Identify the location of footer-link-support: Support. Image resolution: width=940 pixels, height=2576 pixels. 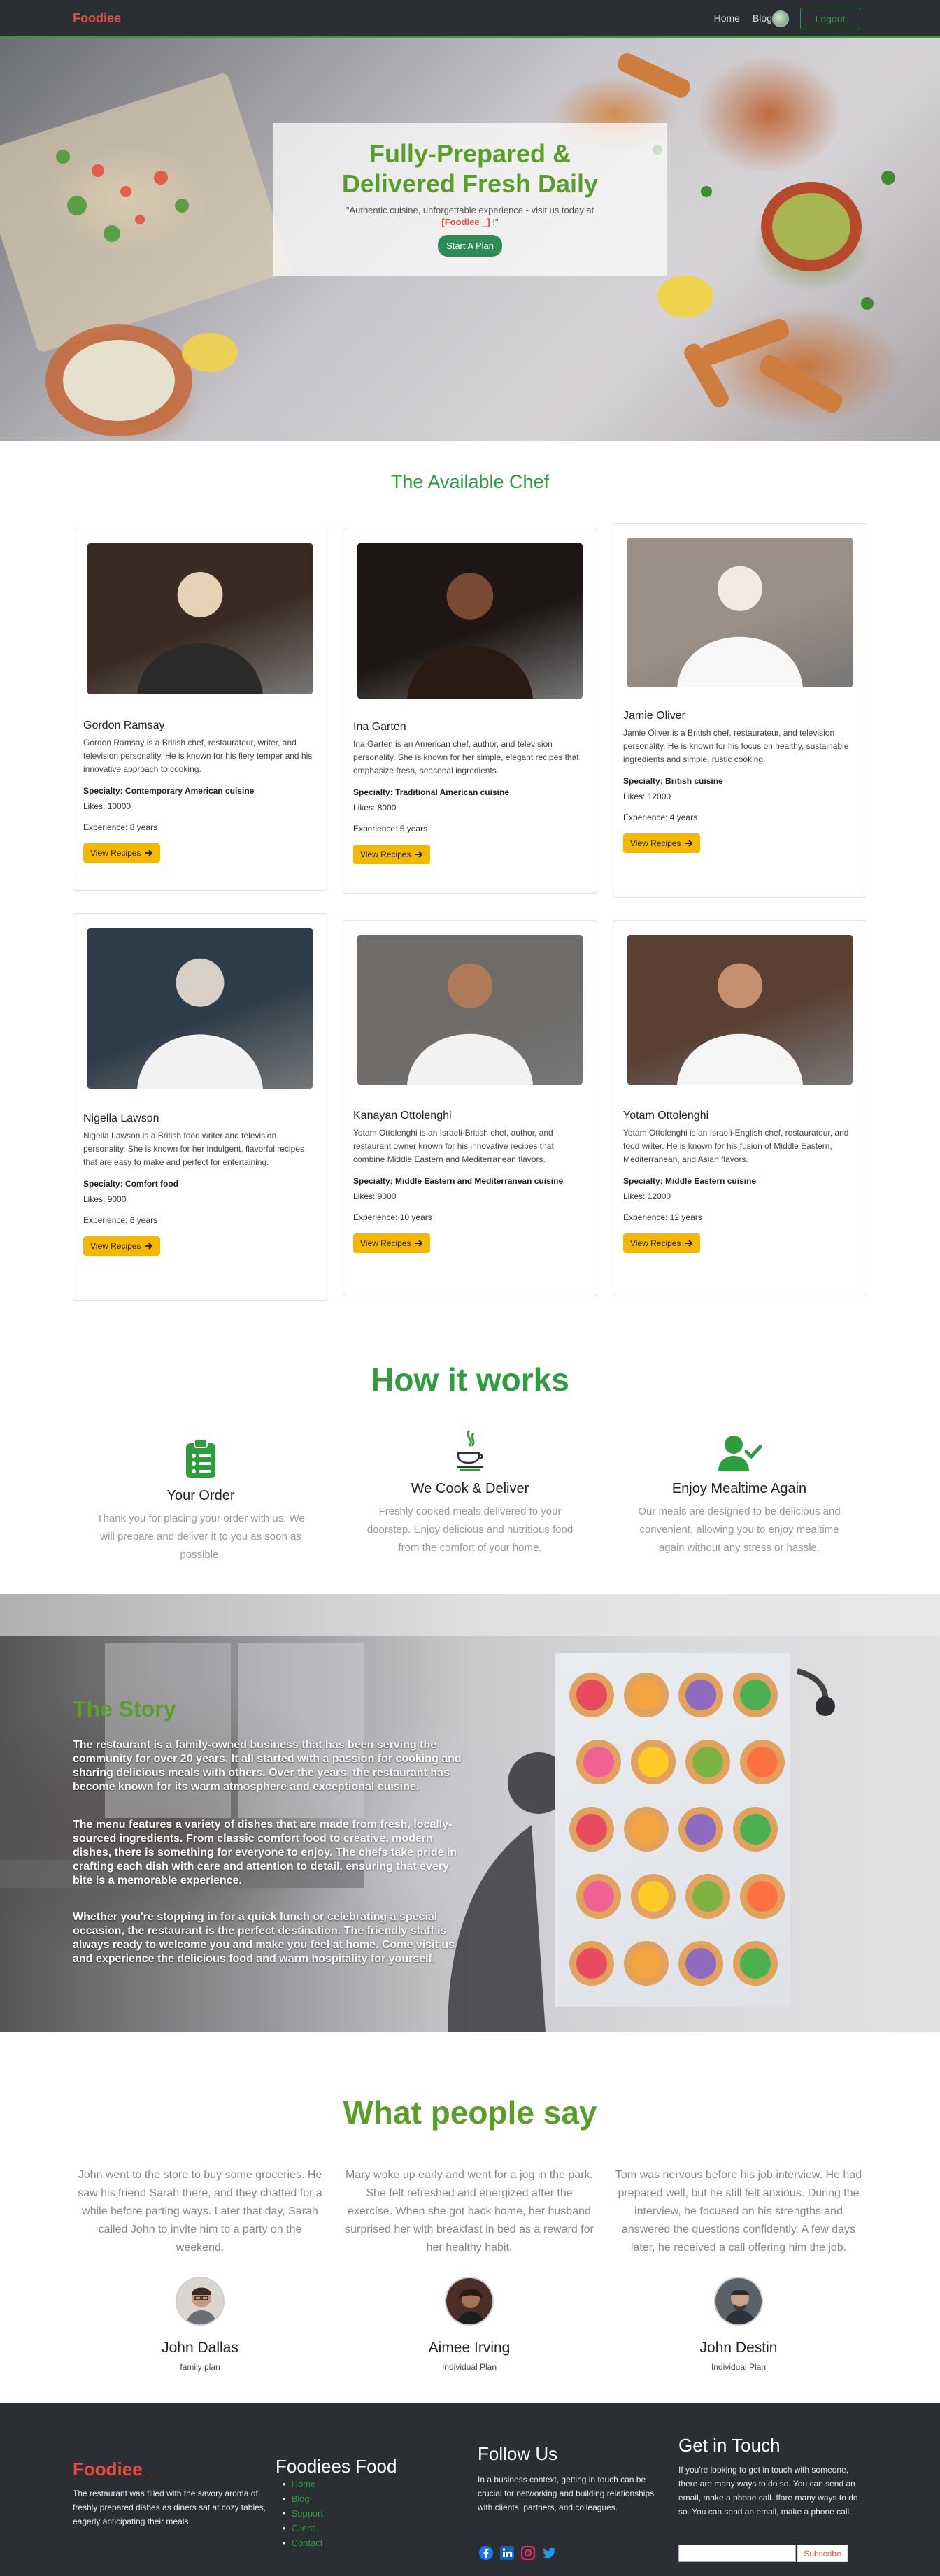
(303, 2513).